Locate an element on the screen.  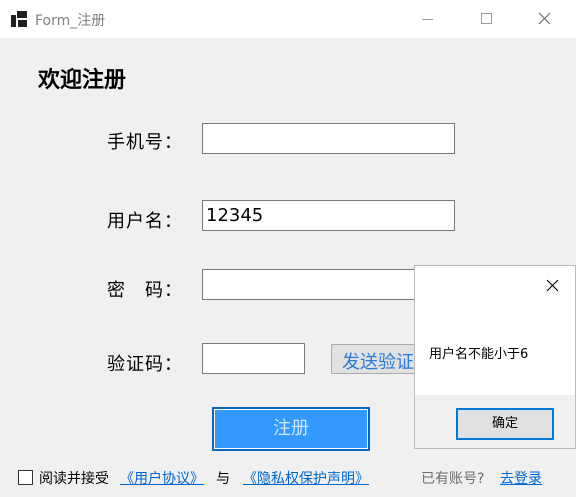
username-label: 用户名： is located at coordinates (145, 221).